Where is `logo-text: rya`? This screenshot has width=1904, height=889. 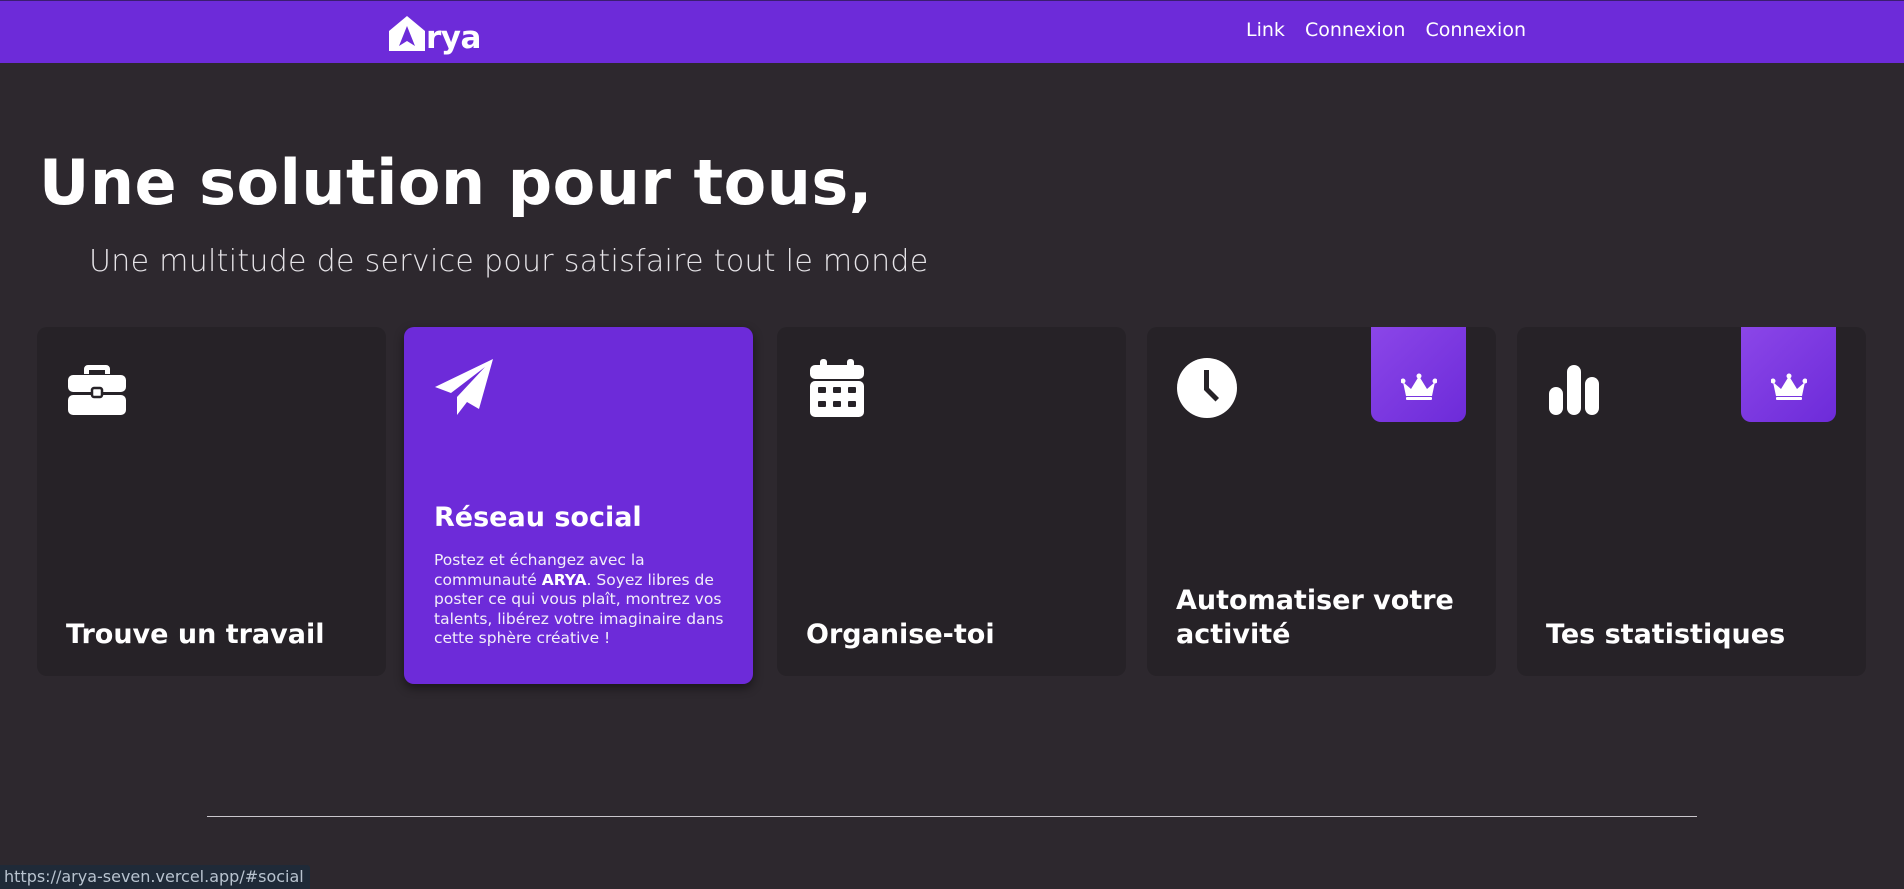
logo-text: rya is located at coordinates (453, 38).